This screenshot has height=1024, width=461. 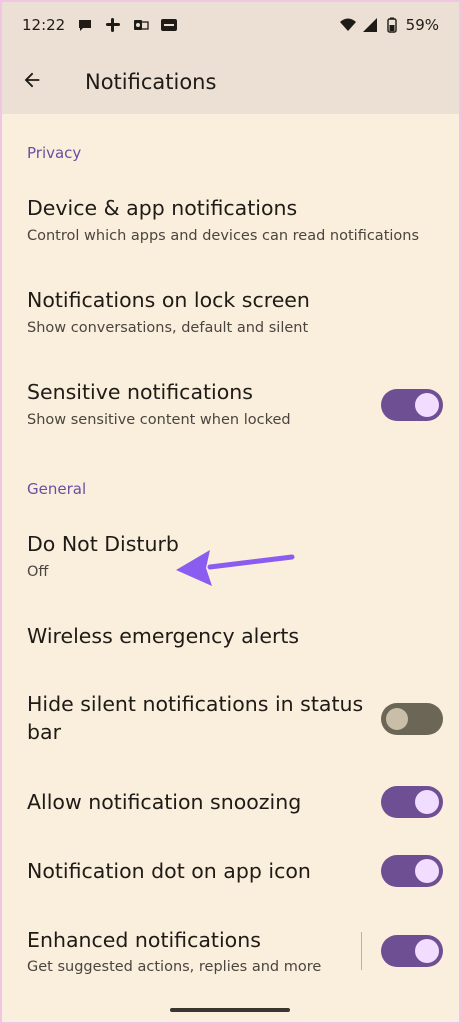 I want to click on notification-snoozing-title: Allow notification snoozing, so click(x=164, y=802).